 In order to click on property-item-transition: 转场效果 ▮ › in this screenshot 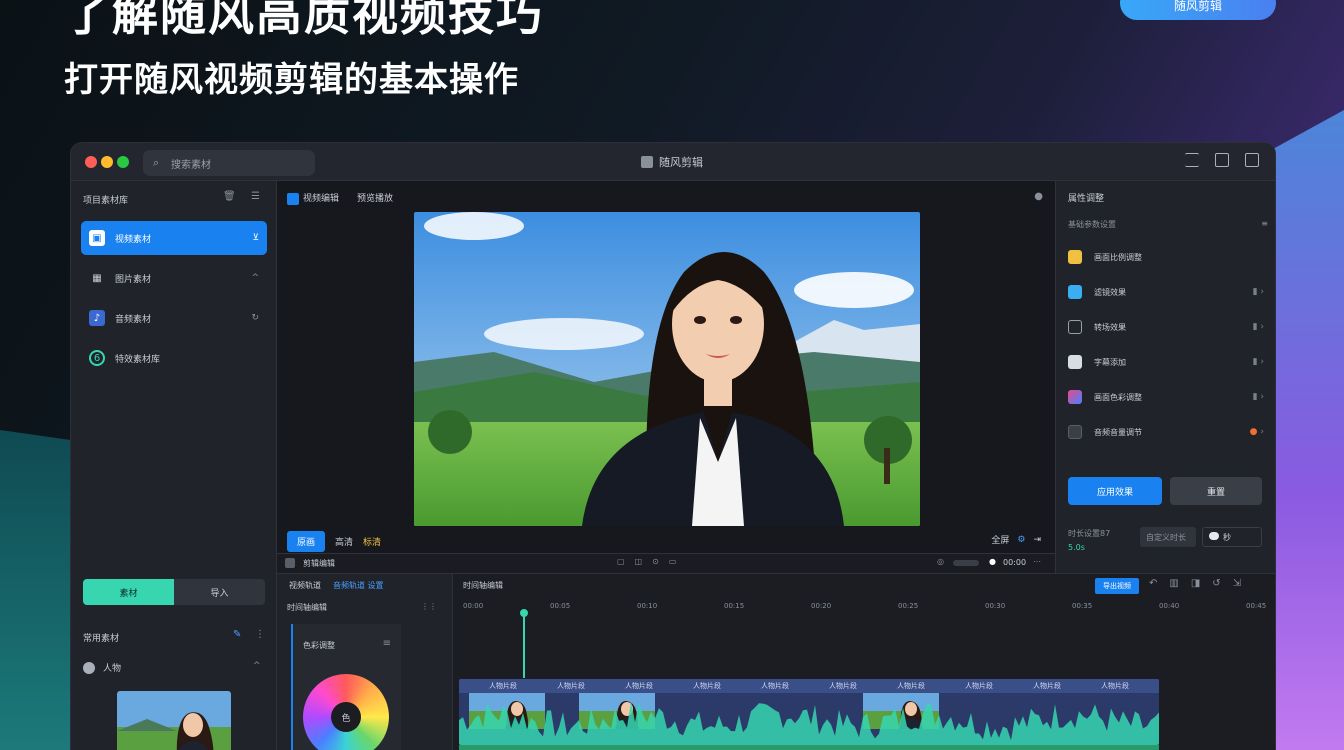, I will do `click(1166, 327)`.